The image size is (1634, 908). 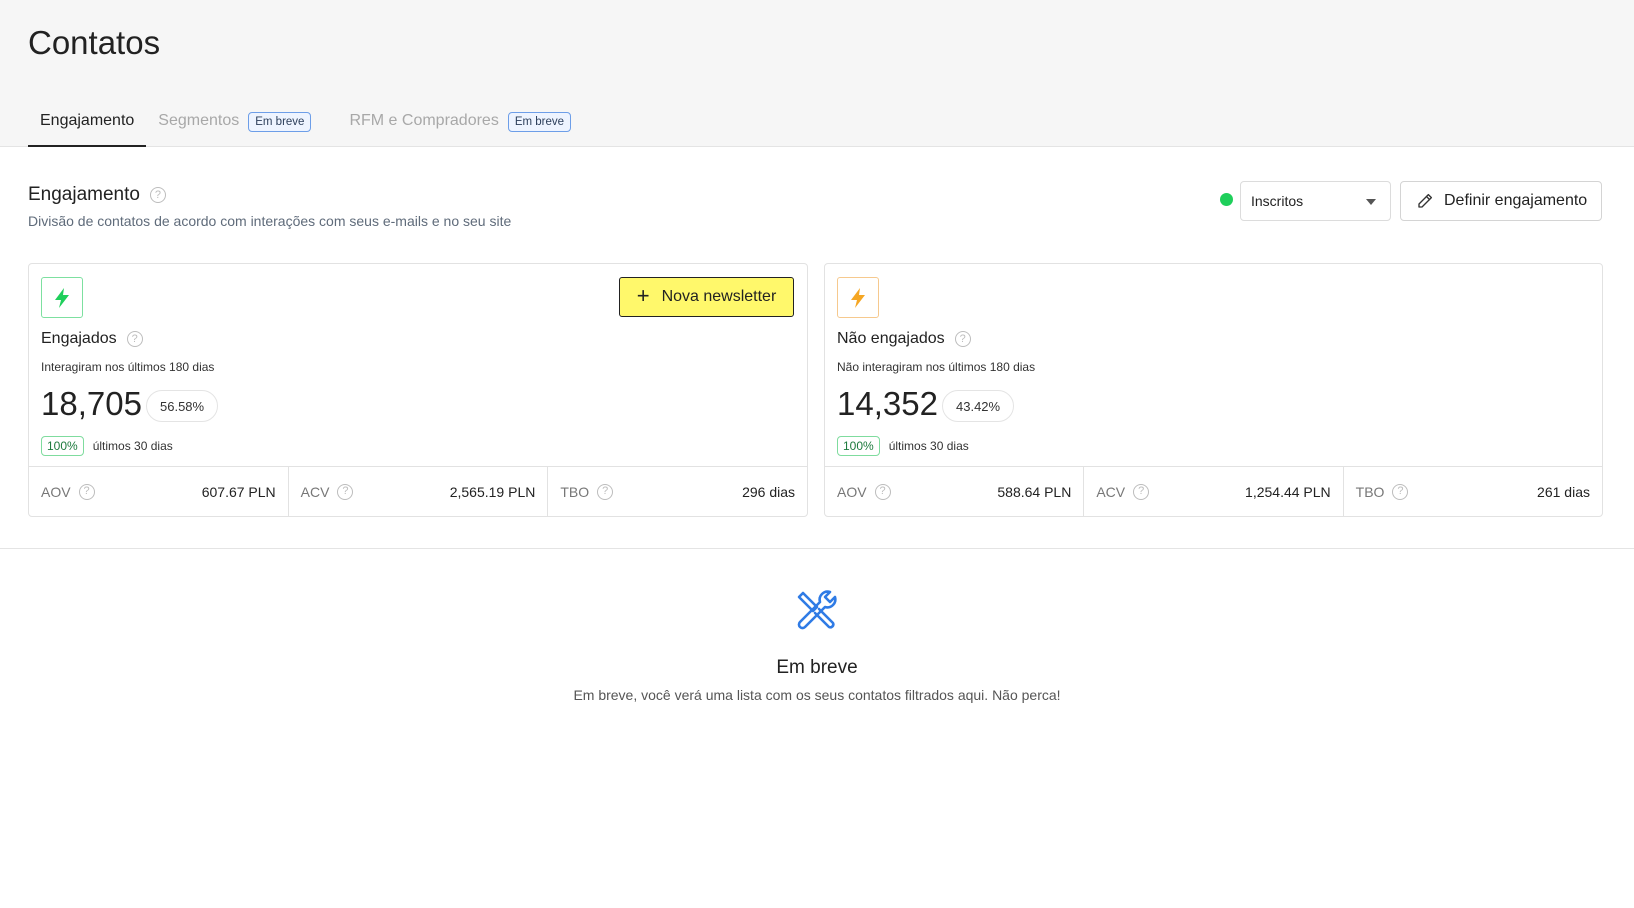 I want to click on percent-badge: 56.58%, so click(x=182, y=406).